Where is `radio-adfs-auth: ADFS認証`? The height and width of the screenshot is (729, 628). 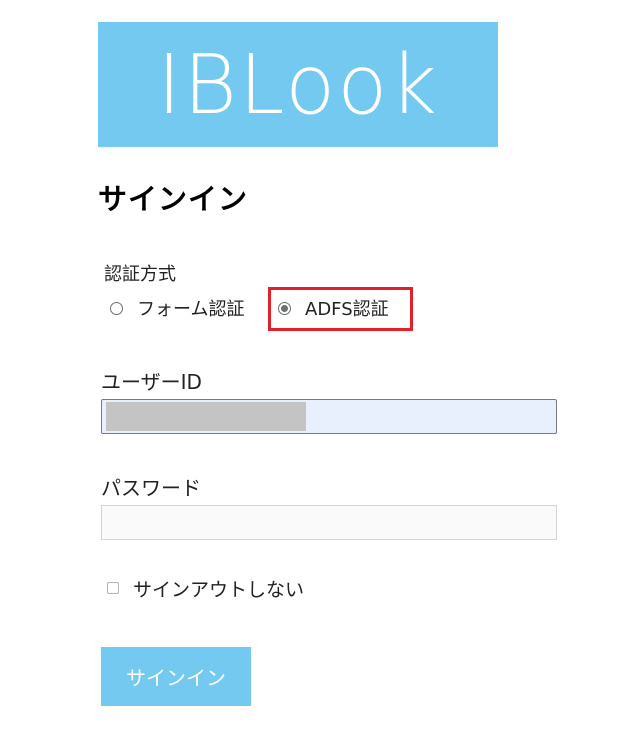 radio-adfs-auth: ADFS認証 is located at coordinates (333, 308).